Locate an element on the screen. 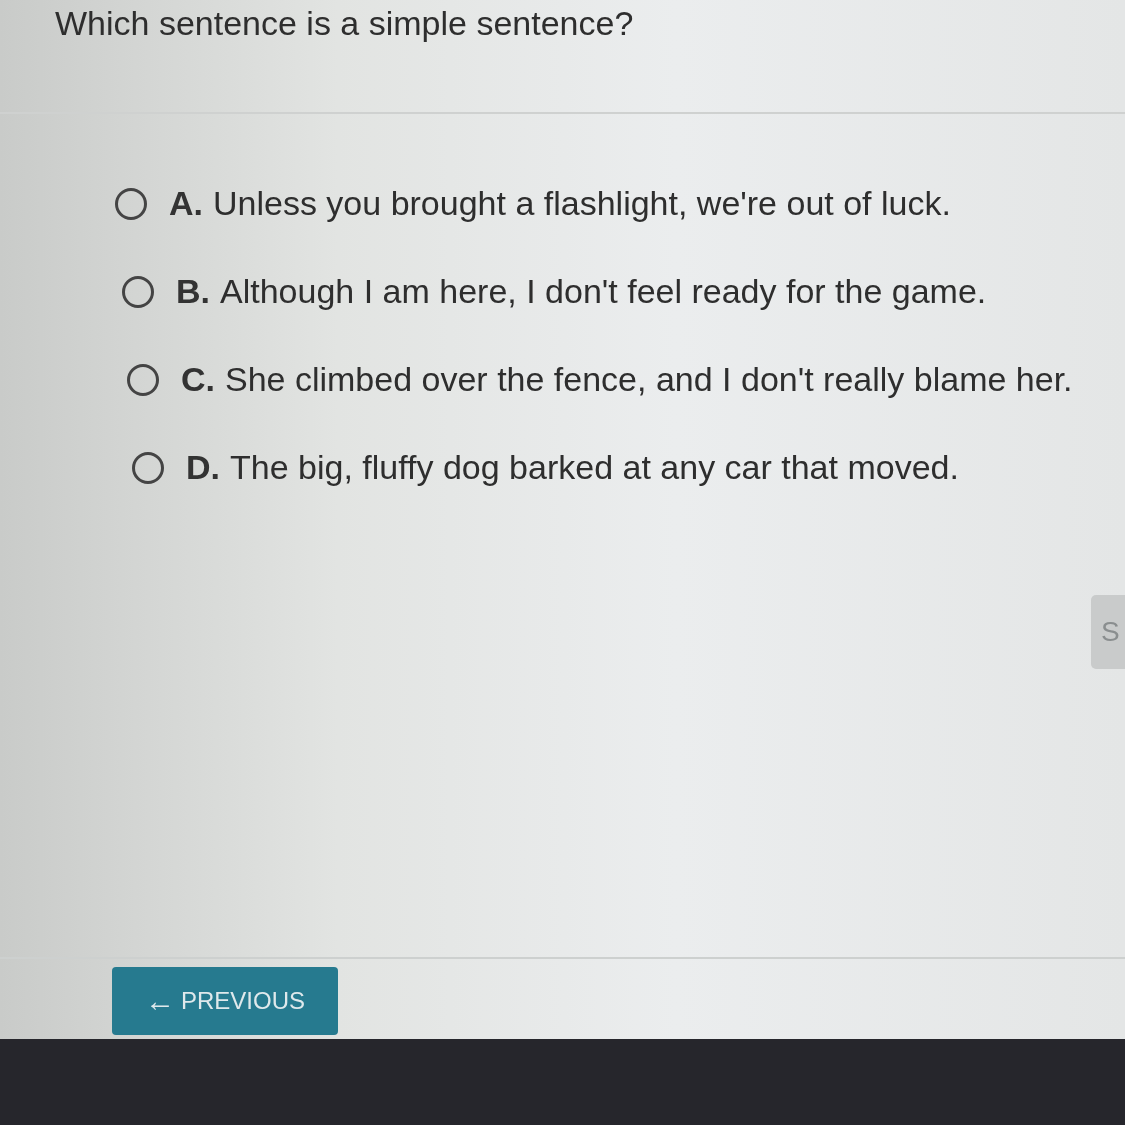 This screenshot has height=1125, width=1125. option-letter: C. is located at coordinates (198, 379).